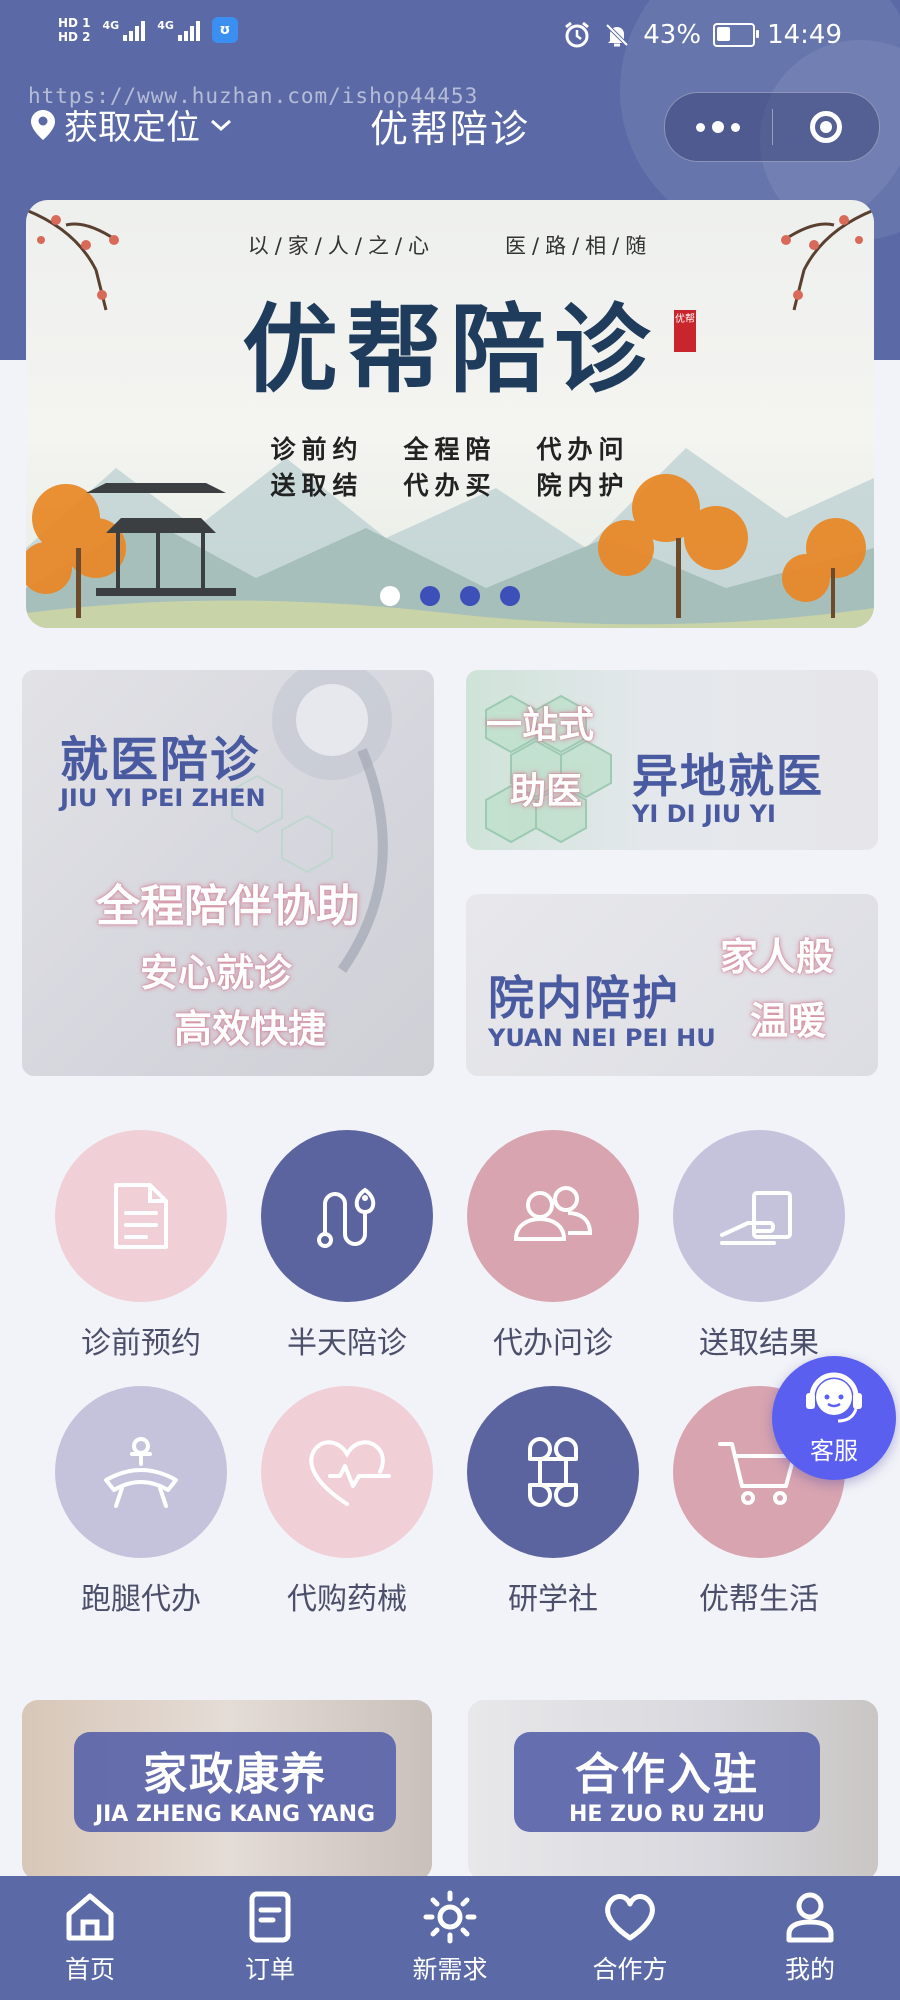 This screenshot has width=900, height=2000. What do you see at coordinates (577, 34) in the screenshot?
I see `alarm-icon` at bounding box center [577, 34].